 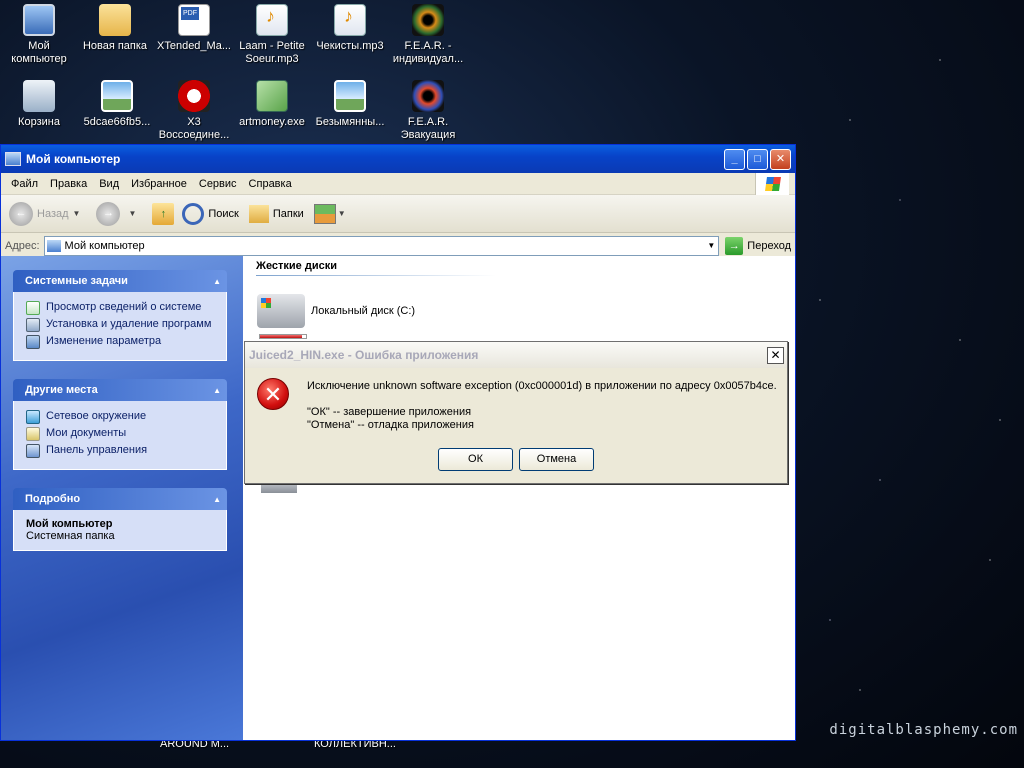 I want to click on views-button: ▼, so click(x=329, y=213).